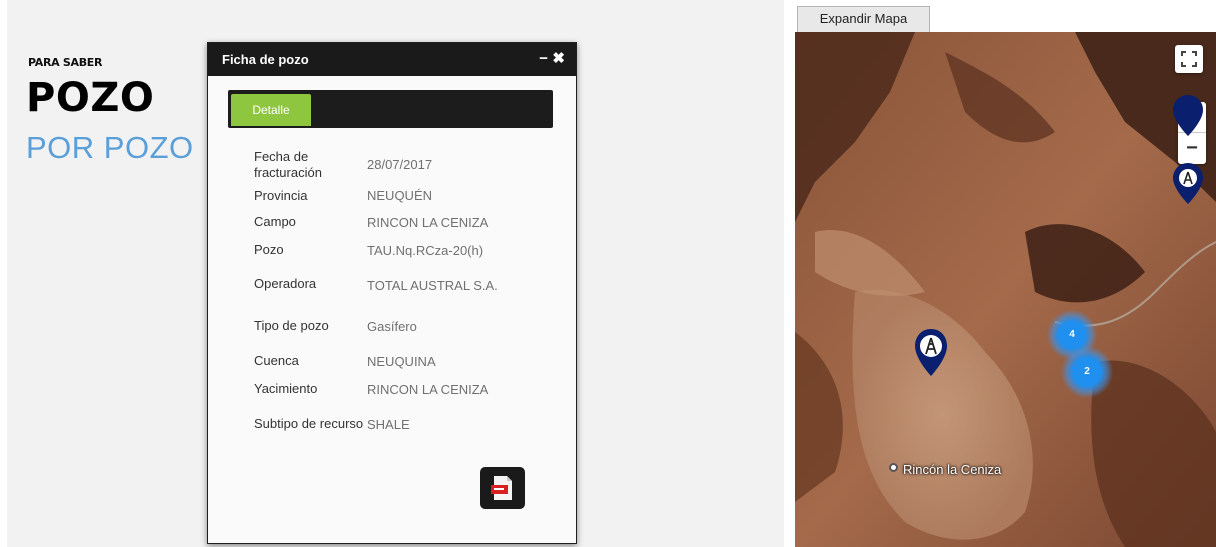 The width and height of the screenshot is (1216, 547). Describe the element at coordinates (390, 109) in the screenshot. I see `dialog-tabbar: Detalle` at that location.